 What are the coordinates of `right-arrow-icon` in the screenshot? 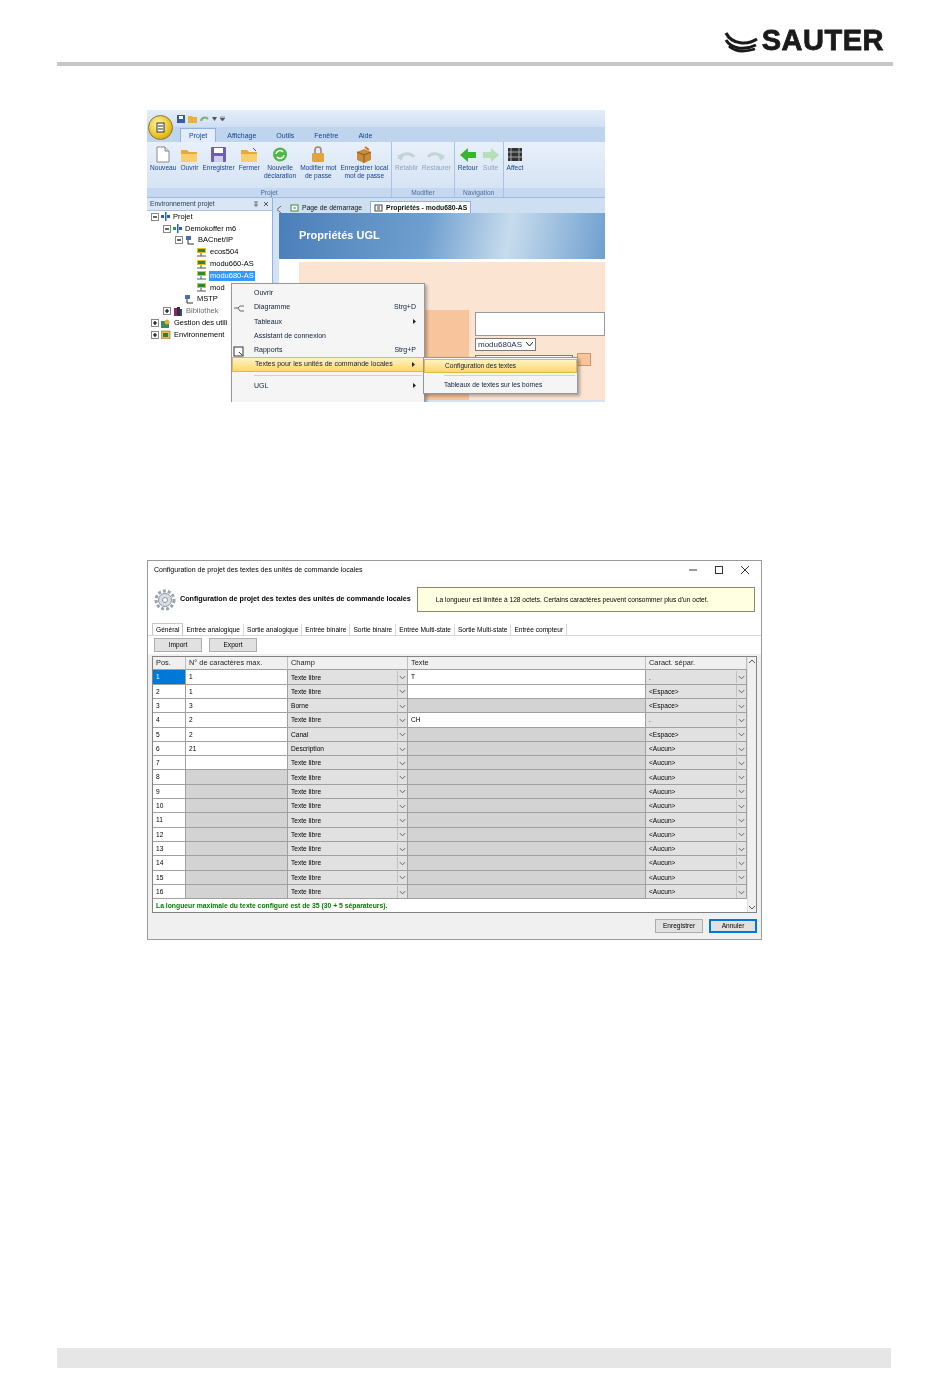 It's located at (490, 155).